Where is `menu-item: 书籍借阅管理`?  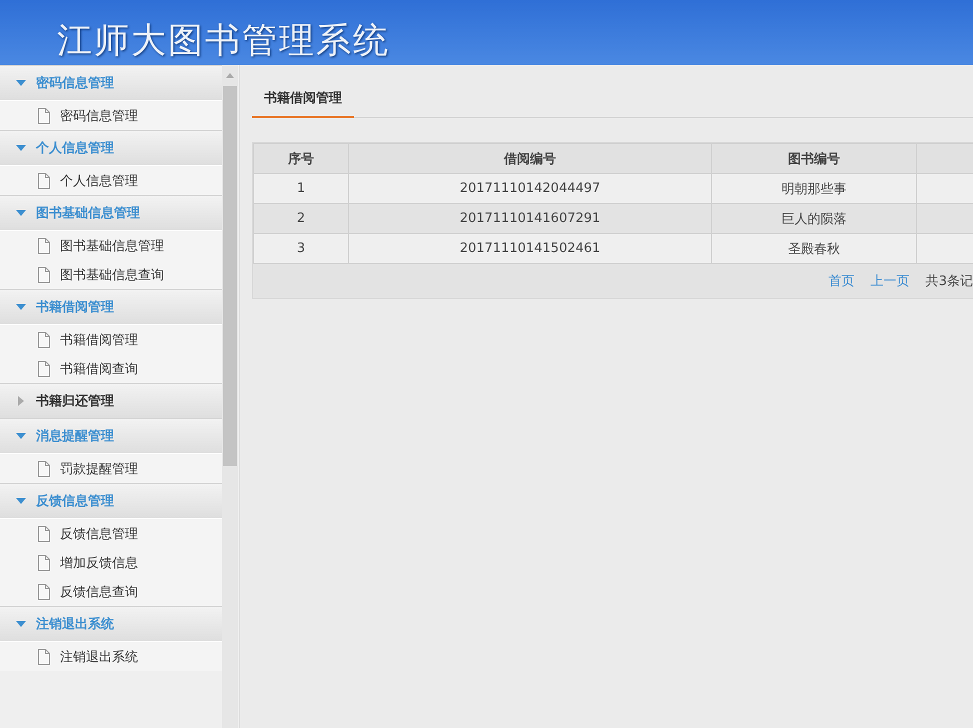 menu-item: 书籍借阅管理 is located at coordinates (111, 339).